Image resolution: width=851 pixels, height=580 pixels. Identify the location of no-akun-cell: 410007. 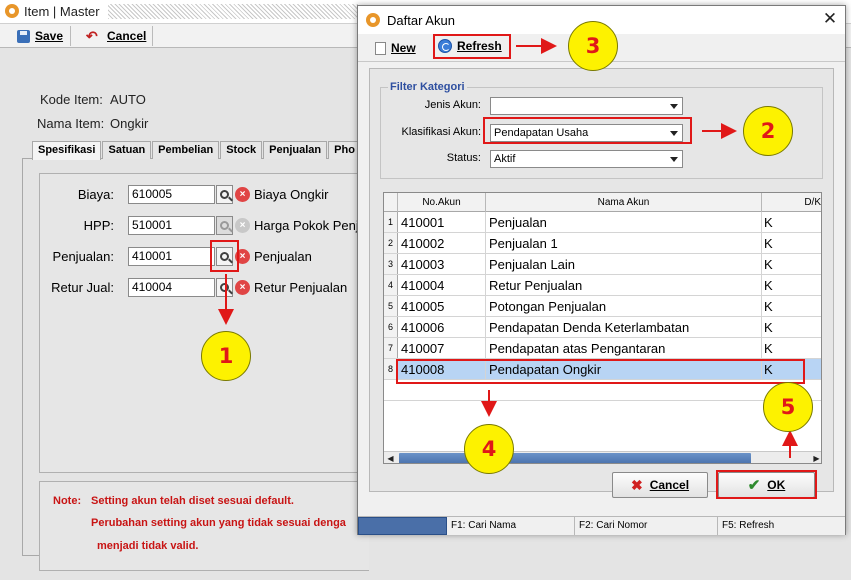
(442, 348).